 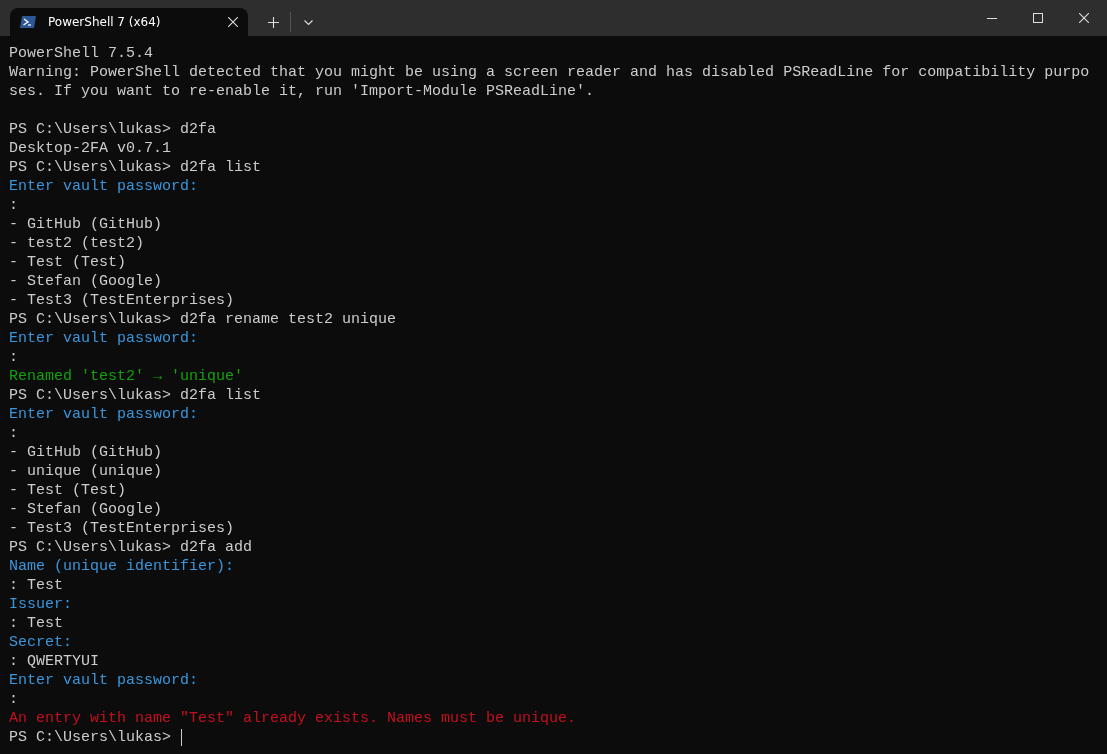 What do you see at coordinates (293, 718) in the screenshot?
I see `error-message: An entry with name "Test" already exists. Names must be unique.` at bounding box center [293, 718].